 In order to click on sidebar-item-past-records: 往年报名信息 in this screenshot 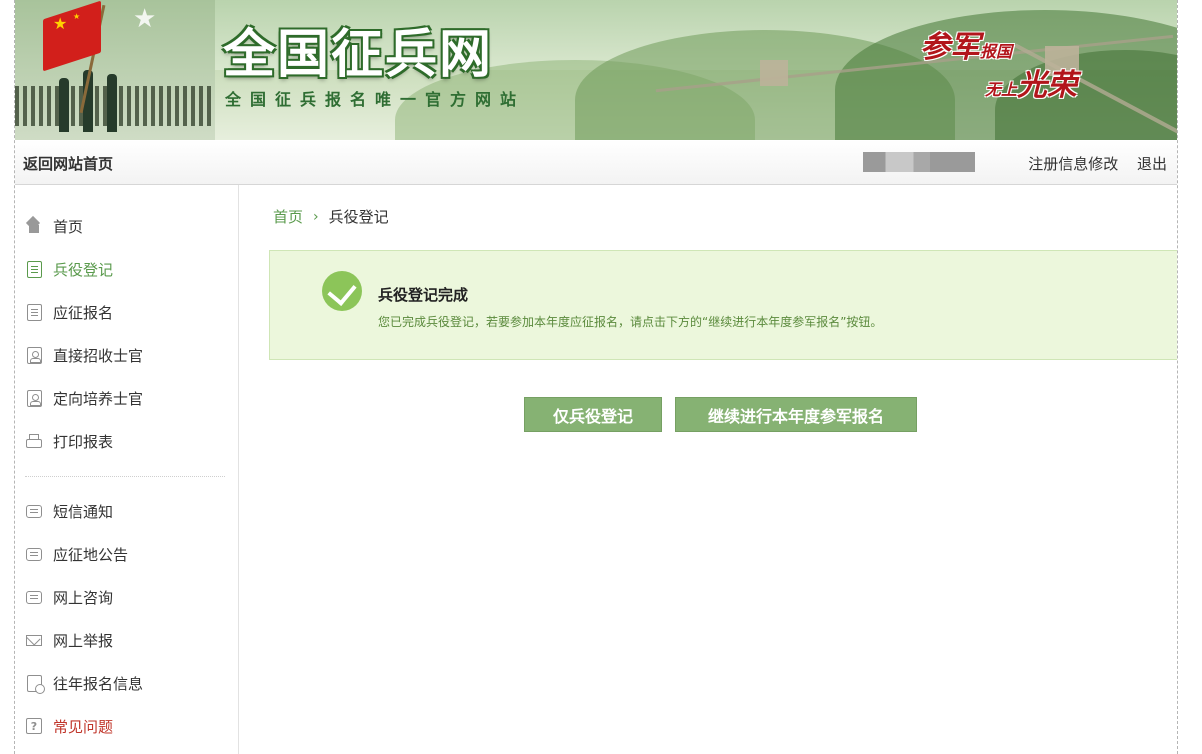, I will do `click(84, 683)`.